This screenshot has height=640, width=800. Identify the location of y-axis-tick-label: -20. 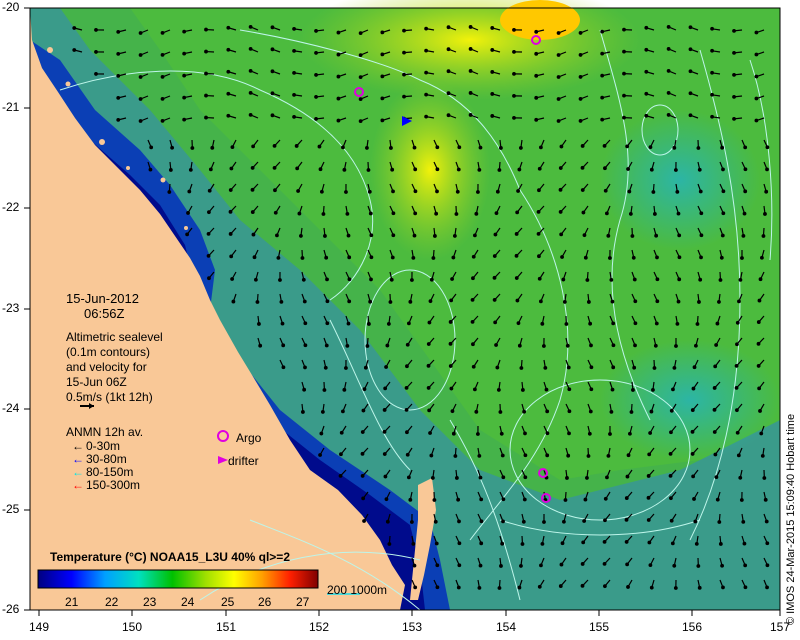
(11, 7).